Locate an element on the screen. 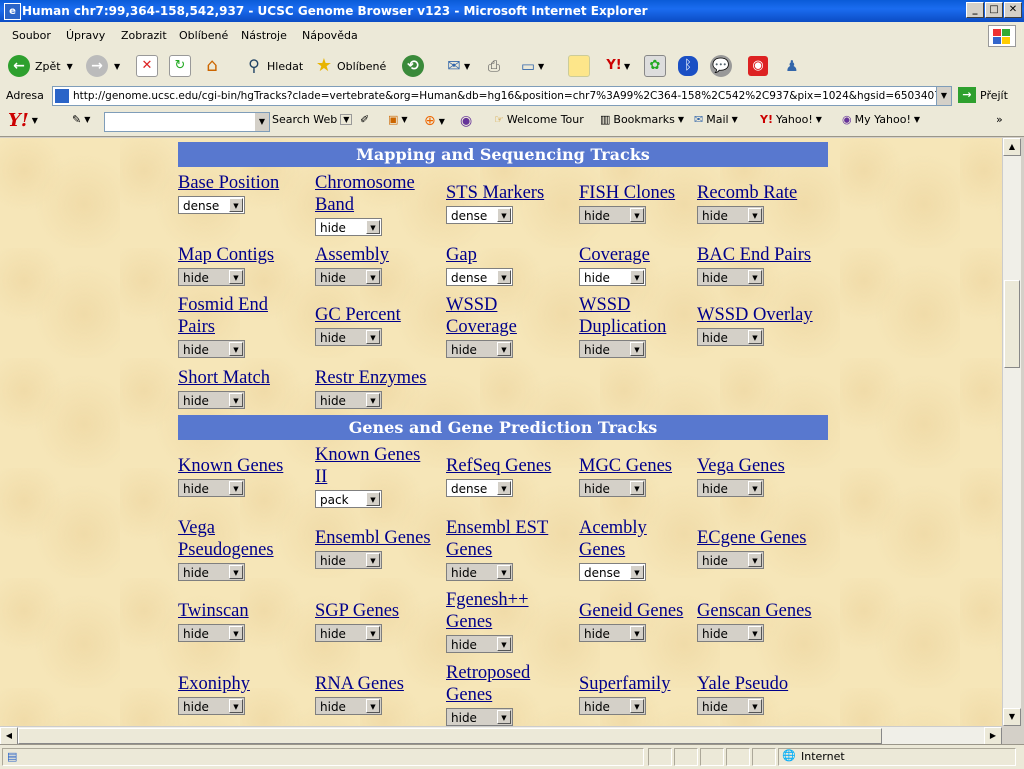 The image size is (1024, 769). visibility-select-mgc-genes: hide is located at coordinates (612, 488).